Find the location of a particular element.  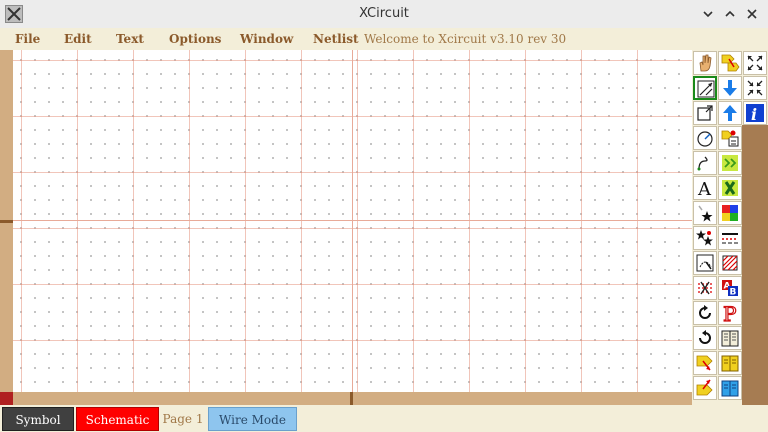

stars-select-icon is located at coordinates (705, 238).